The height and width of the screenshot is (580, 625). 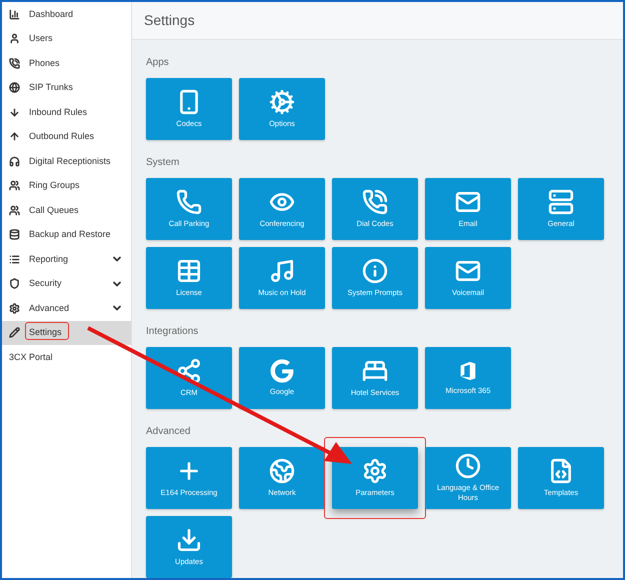 What do you see at coordinates (561, 471) in the screenshot?
I see `code-file-icon` at bounding box center [561, 471].